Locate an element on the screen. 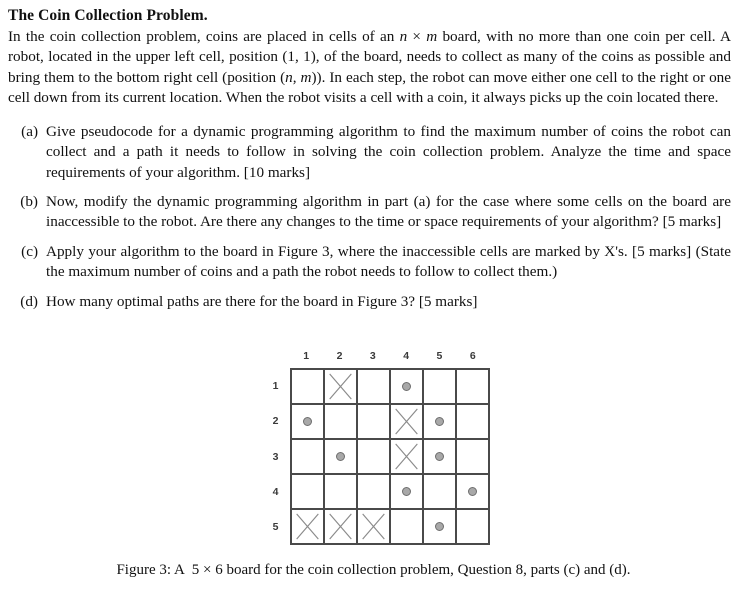 This screenshot has height=597, width=747. board-cell-r5c5 is located at coordinates (440, 527).